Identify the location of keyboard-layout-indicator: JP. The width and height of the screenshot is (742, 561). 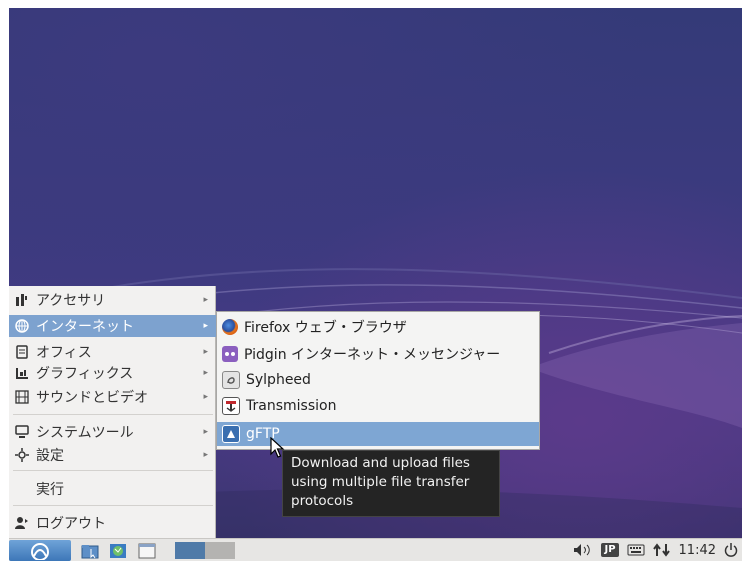
(610, 550).